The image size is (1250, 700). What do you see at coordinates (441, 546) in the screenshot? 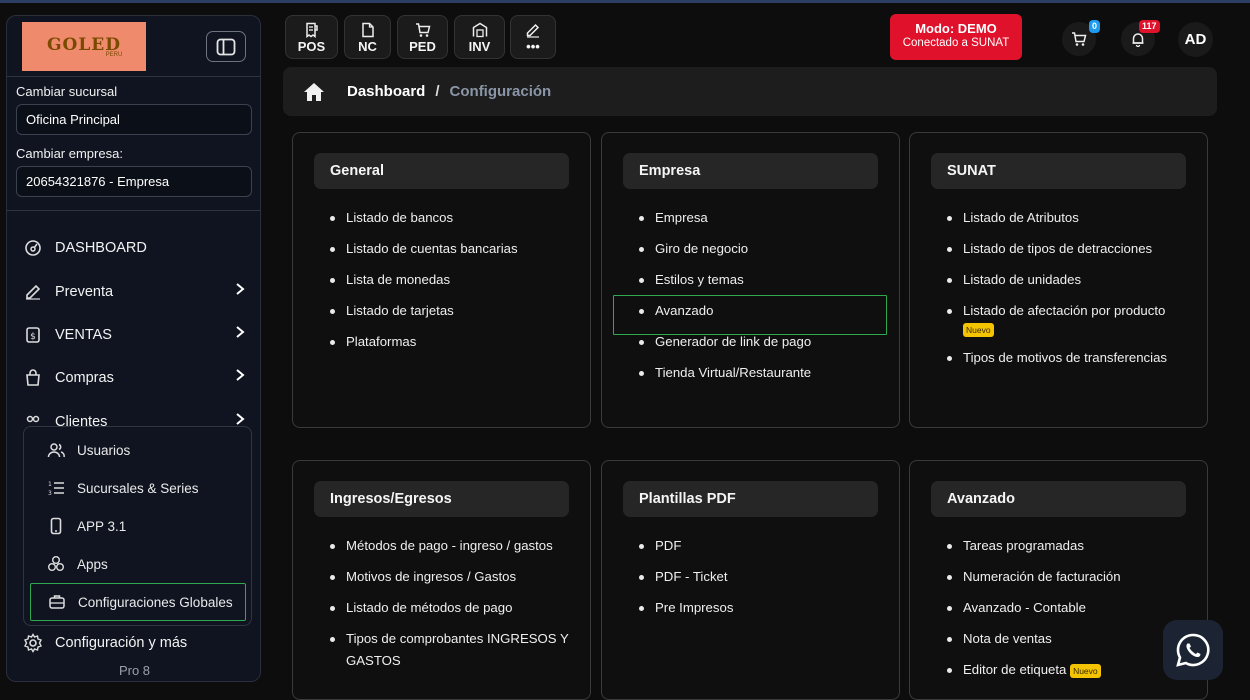
I see `list-item: Métodos de pago - ingreso / gastos` at bounding box center [441, 546].